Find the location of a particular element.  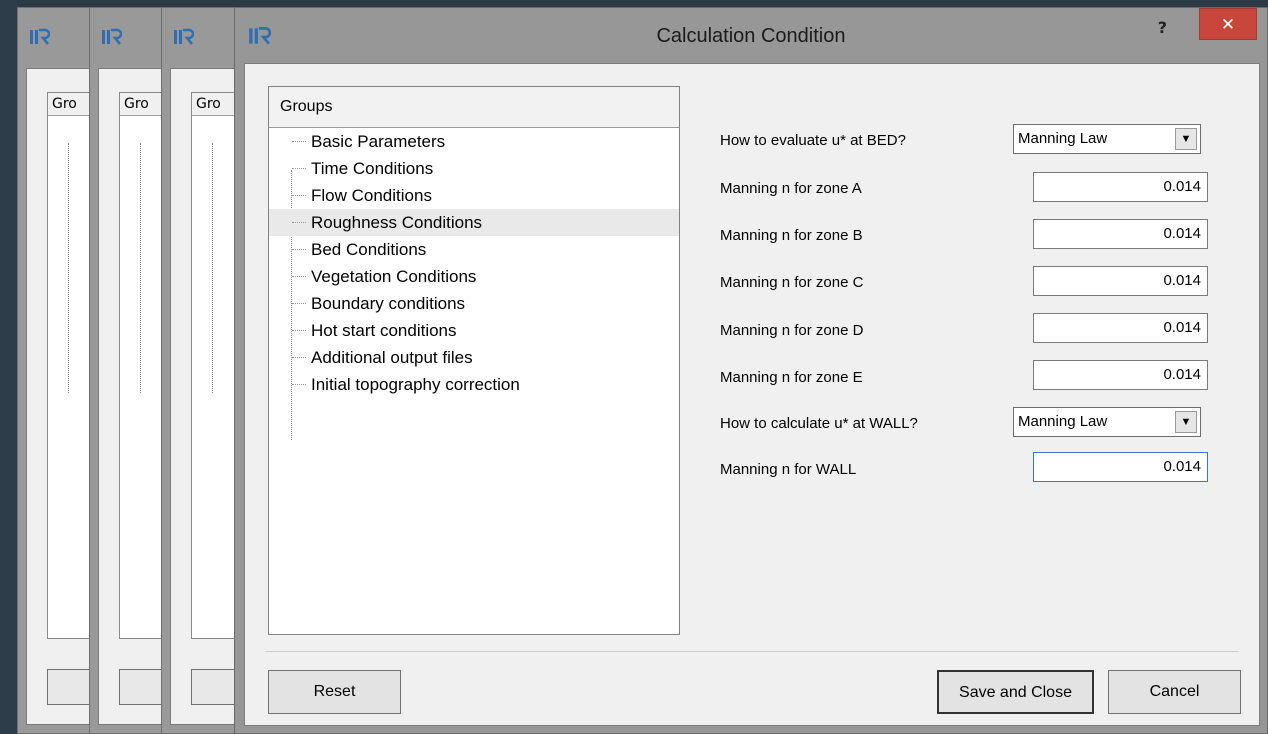

help-button: ? is located at coordinates (1162, 27).